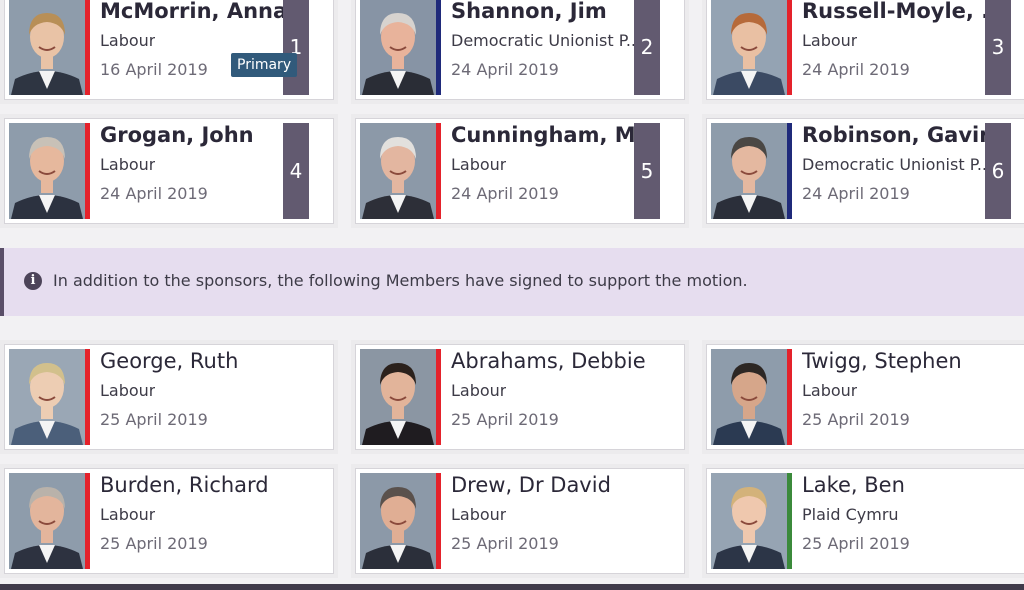 This screenshot has height=590, width=1024. I want to click on member-name: Grogan, John, so click(177, 135).